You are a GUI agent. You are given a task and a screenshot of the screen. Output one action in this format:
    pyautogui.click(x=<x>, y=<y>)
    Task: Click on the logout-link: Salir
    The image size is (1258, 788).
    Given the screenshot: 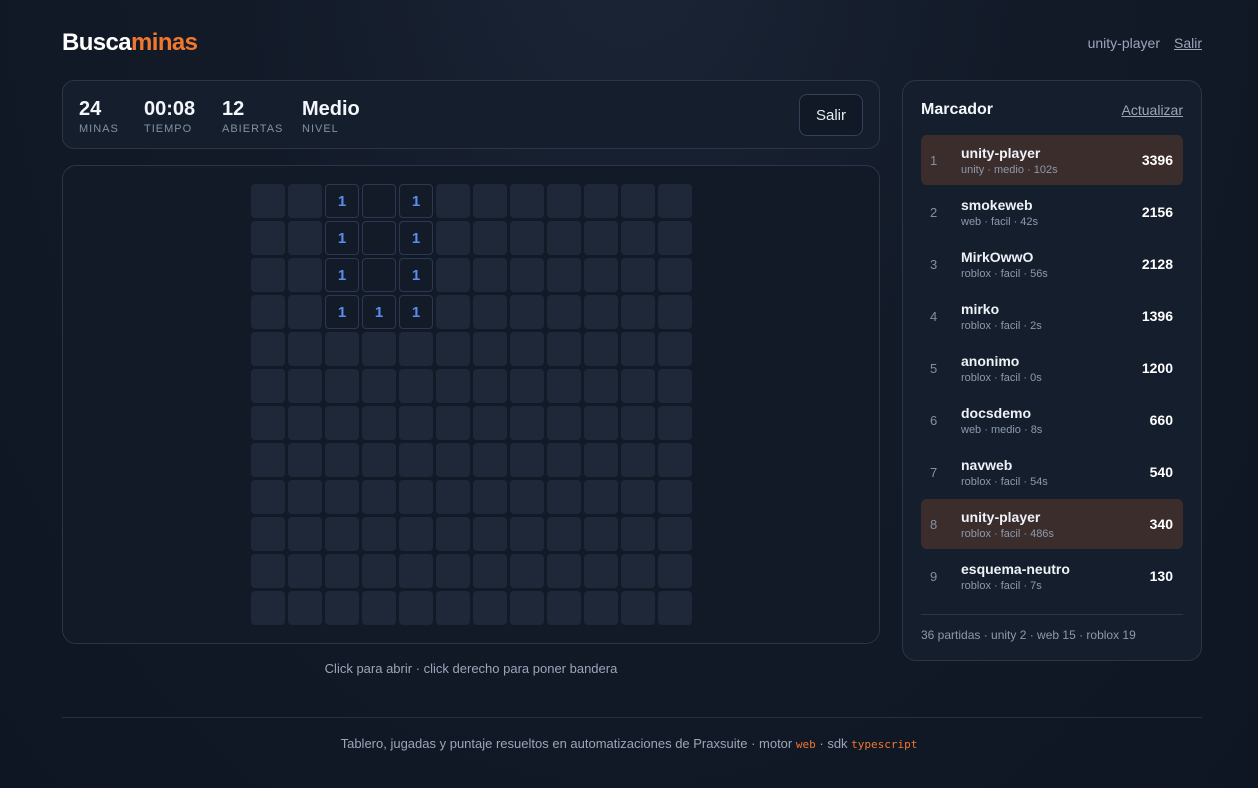 What is the action you would take?
    pyautogui.click(x=1188, y=43)
    